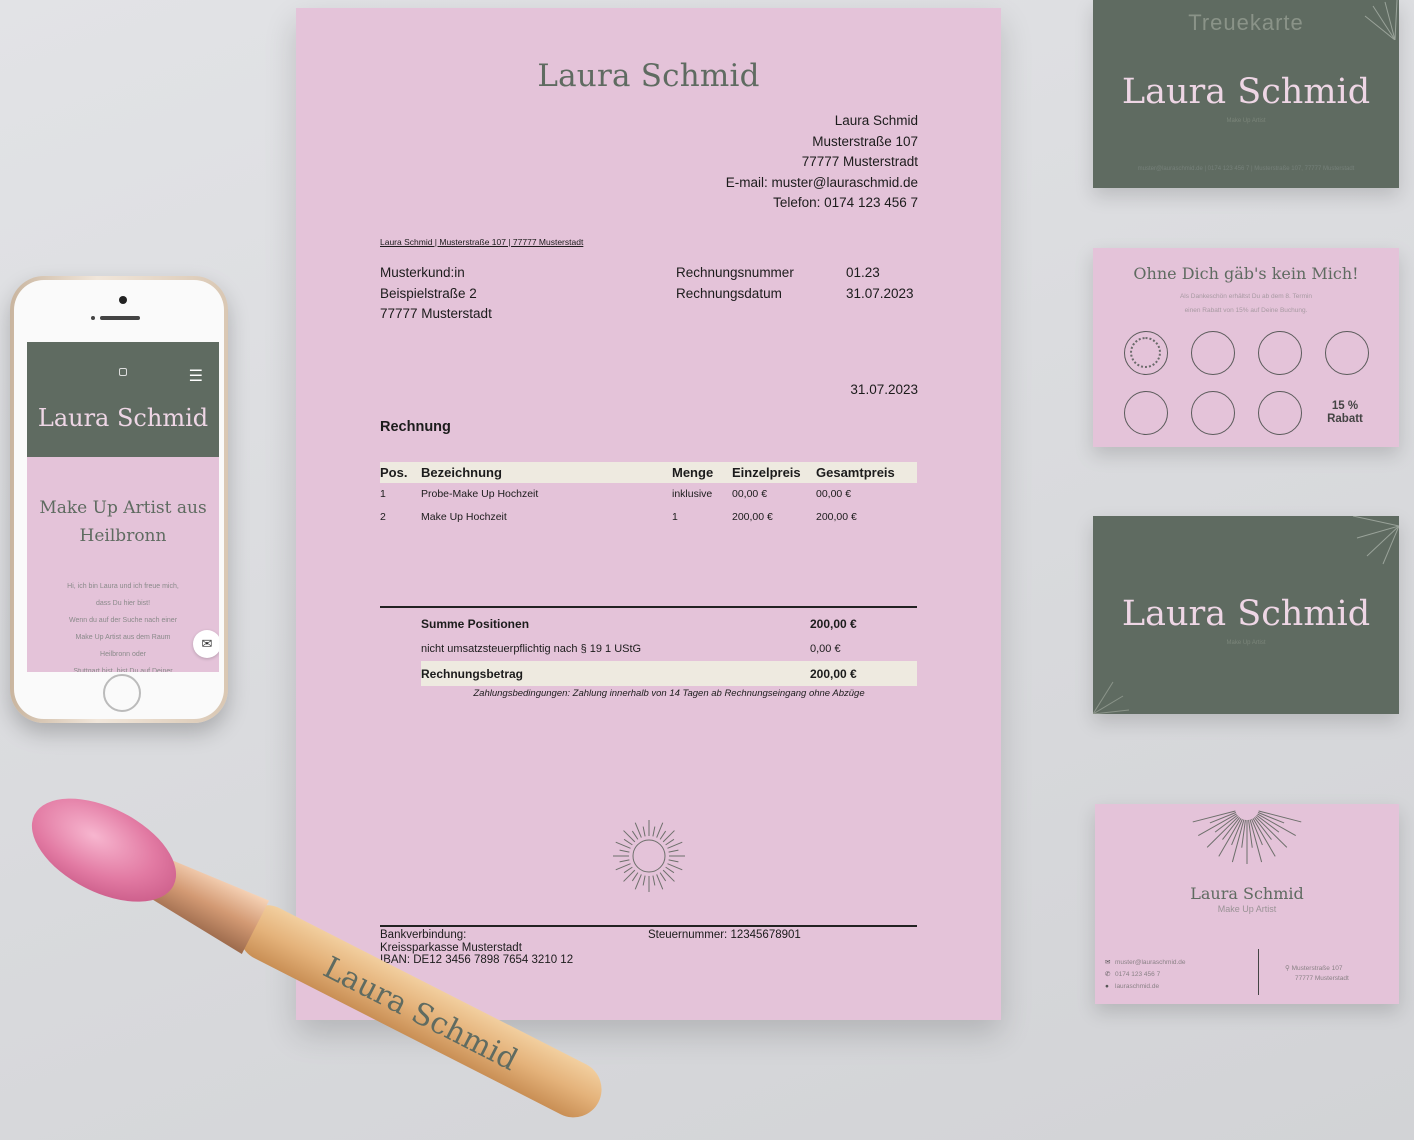  What do you see at coordinates (400, 472) in the screenshot?
I see `col-pos: Pos.` at bounding box center [400, 472].